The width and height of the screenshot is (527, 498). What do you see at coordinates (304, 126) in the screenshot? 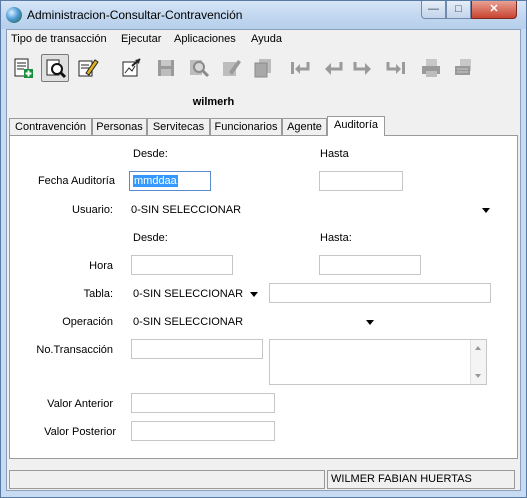
I see `tab-agente: Agente` at bounding box center [304, 126].